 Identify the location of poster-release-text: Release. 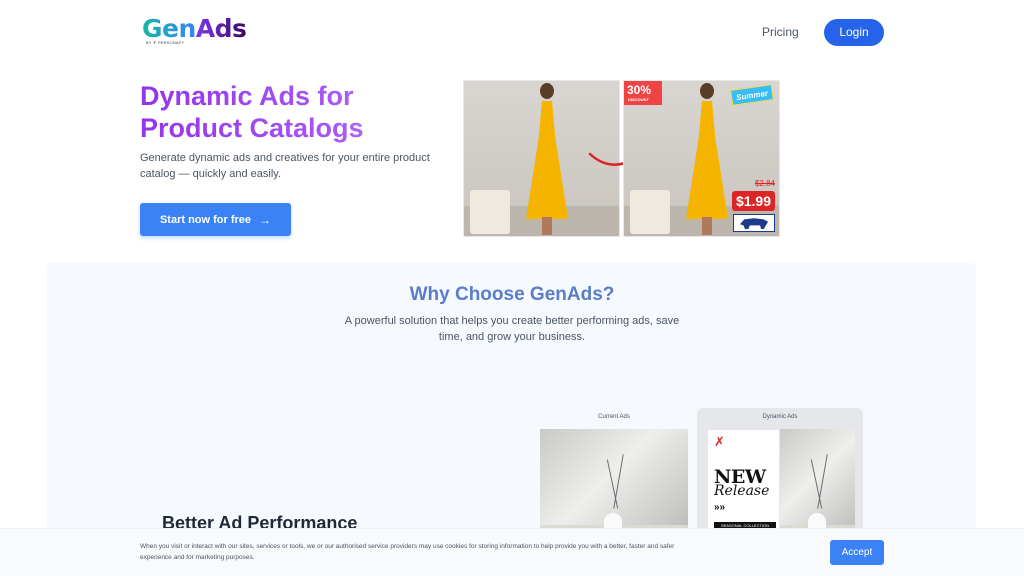
(742, 491).